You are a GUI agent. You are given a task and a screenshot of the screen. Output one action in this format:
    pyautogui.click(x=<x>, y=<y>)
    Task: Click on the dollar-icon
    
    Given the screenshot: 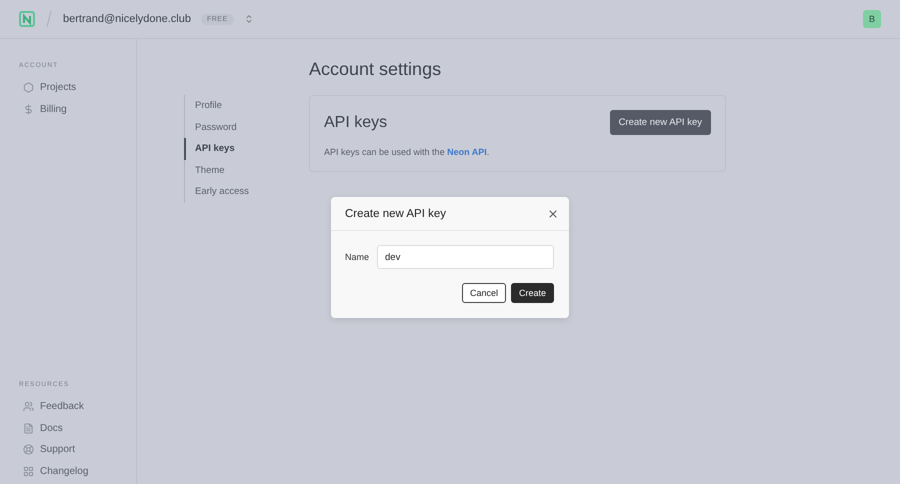 What is the action you would take?
    pyautogui.click(x=28, y=109)
    